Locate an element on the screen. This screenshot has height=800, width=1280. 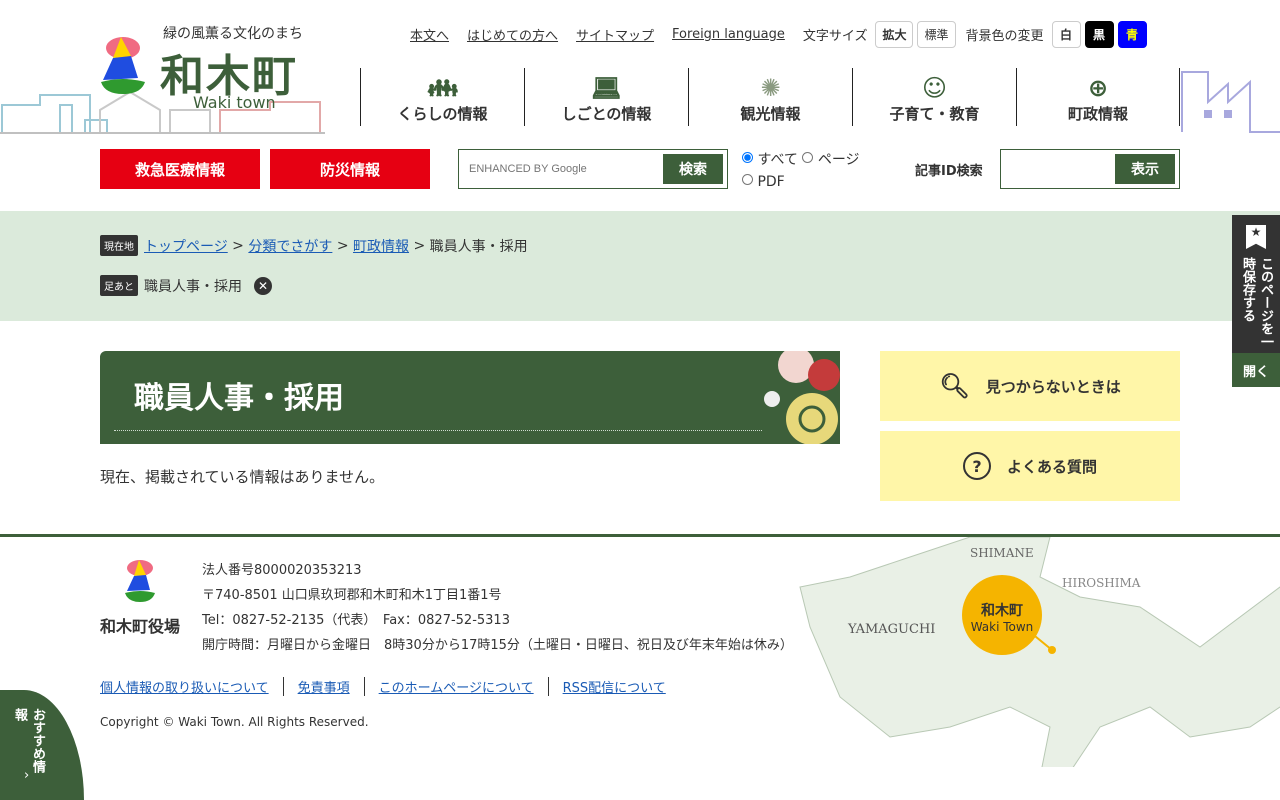
town-logo-icon is located at coordinates (123, 65).